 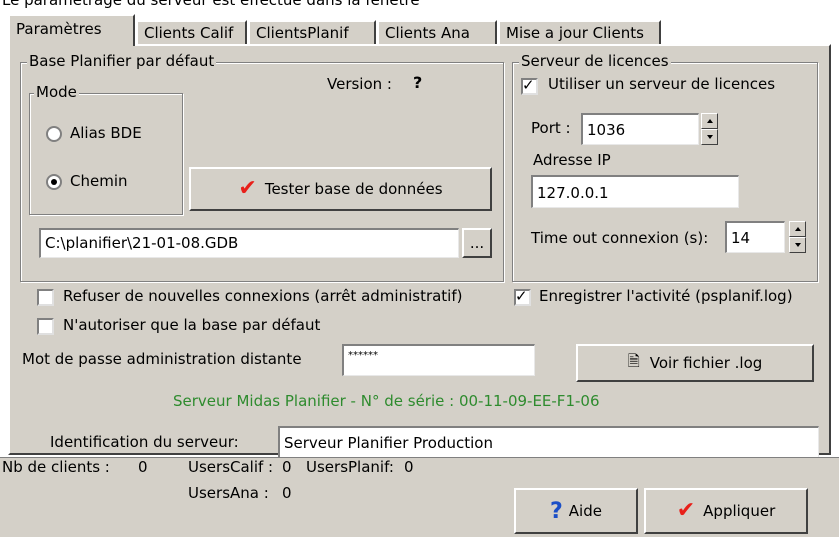 I want to click on server-id-field: Serveur Planifier Production, so click(x=548, y=442).